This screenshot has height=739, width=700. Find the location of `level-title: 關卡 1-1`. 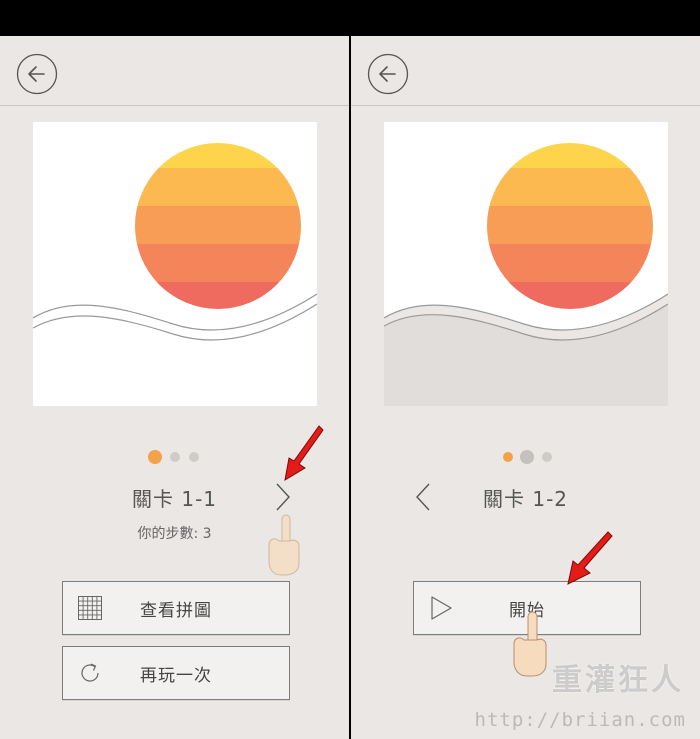

level-title: 關卡 1-1 is located at coordinates (174, 499).